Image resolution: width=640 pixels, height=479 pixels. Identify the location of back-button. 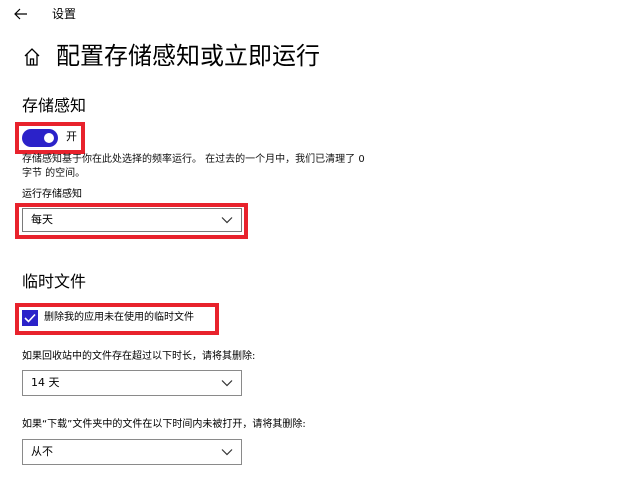
(21, 14).